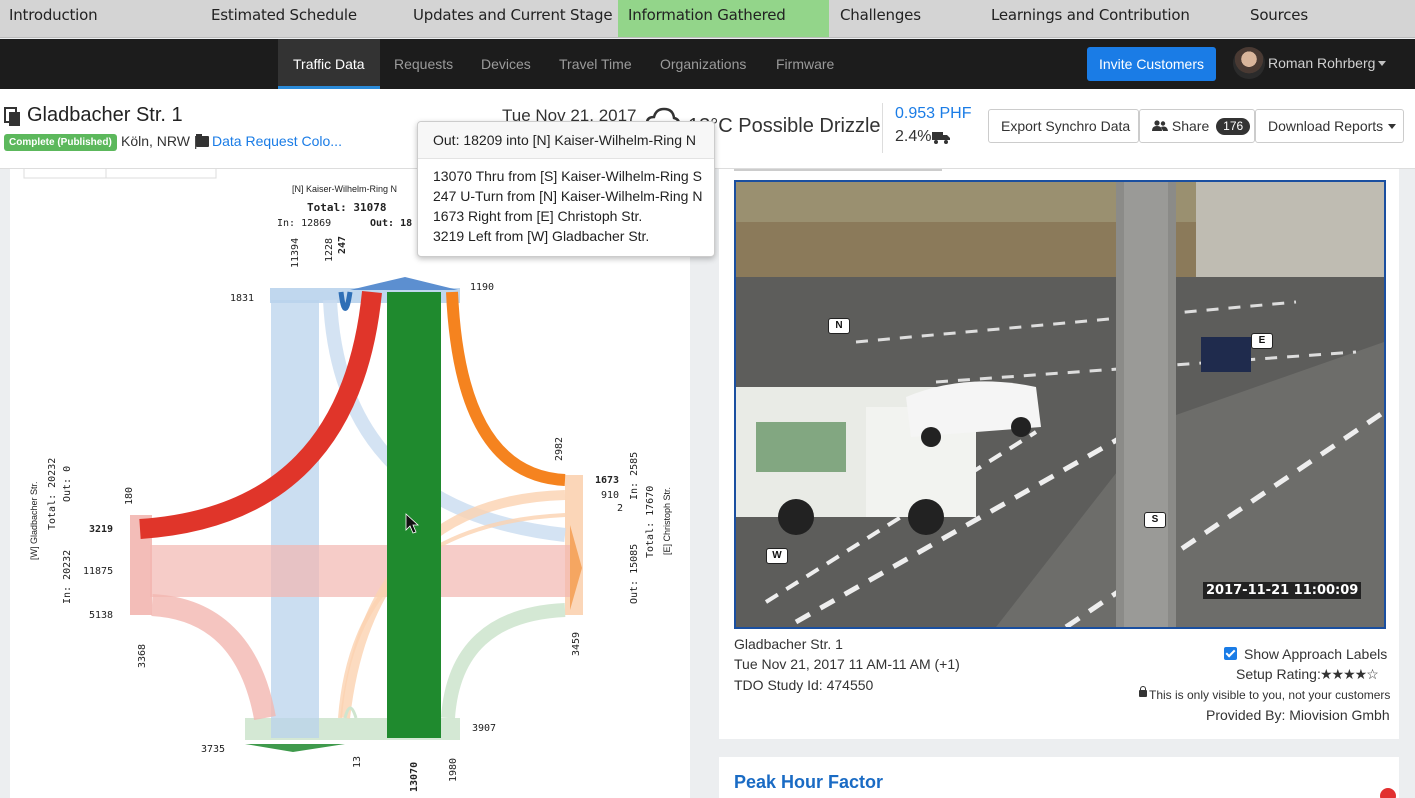 The image size is (1415, 798). What do you see at coordinates (1249, 63) in the screenshot?
I see `avatar` at bounding box center [1249, 63].